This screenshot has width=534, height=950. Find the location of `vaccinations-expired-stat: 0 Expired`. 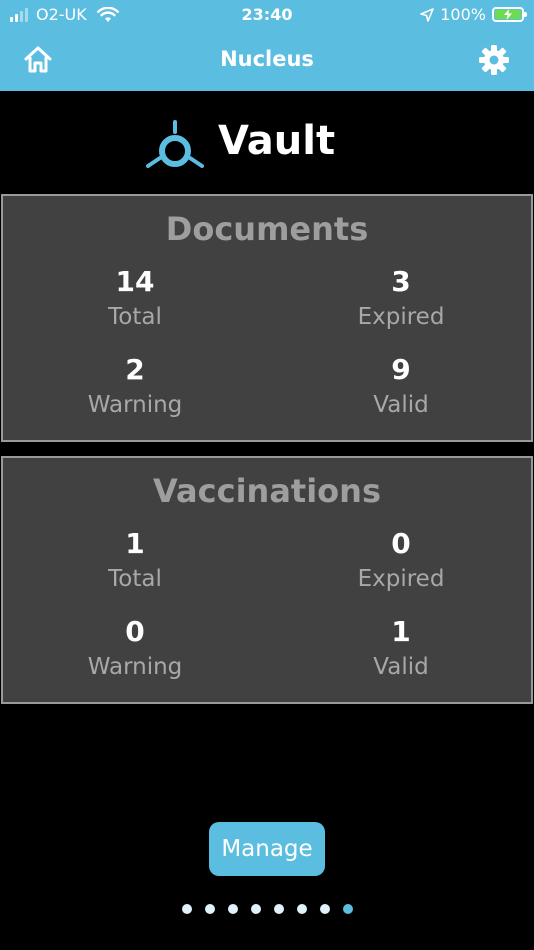

vaccinations-expired-stat: 0 Expired is located at coordinates (401, 558).